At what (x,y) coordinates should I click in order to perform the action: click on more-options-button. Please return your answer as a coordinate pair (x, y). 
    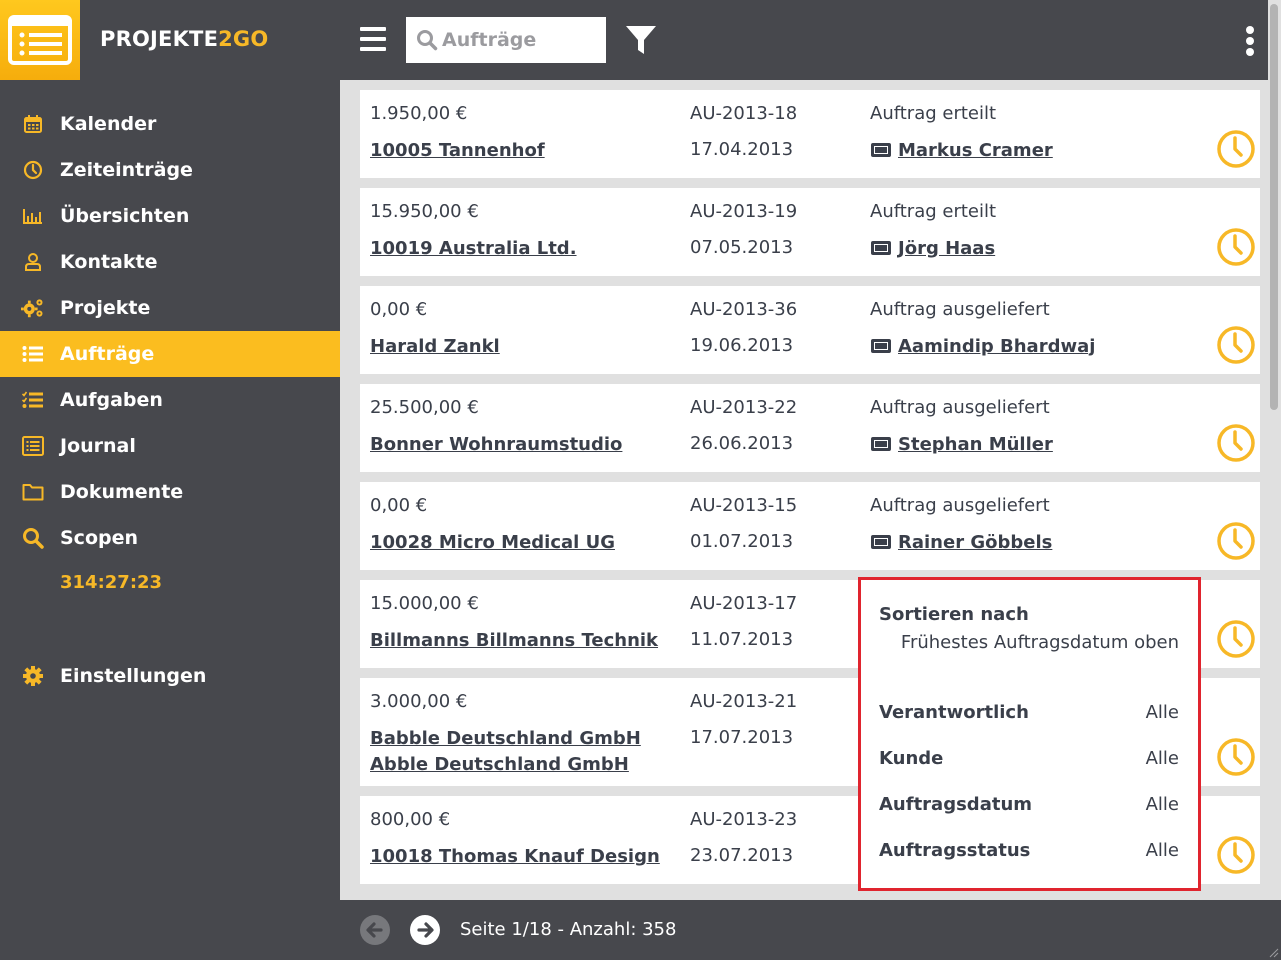
    Looking at the image, I should click on (1250, 41).